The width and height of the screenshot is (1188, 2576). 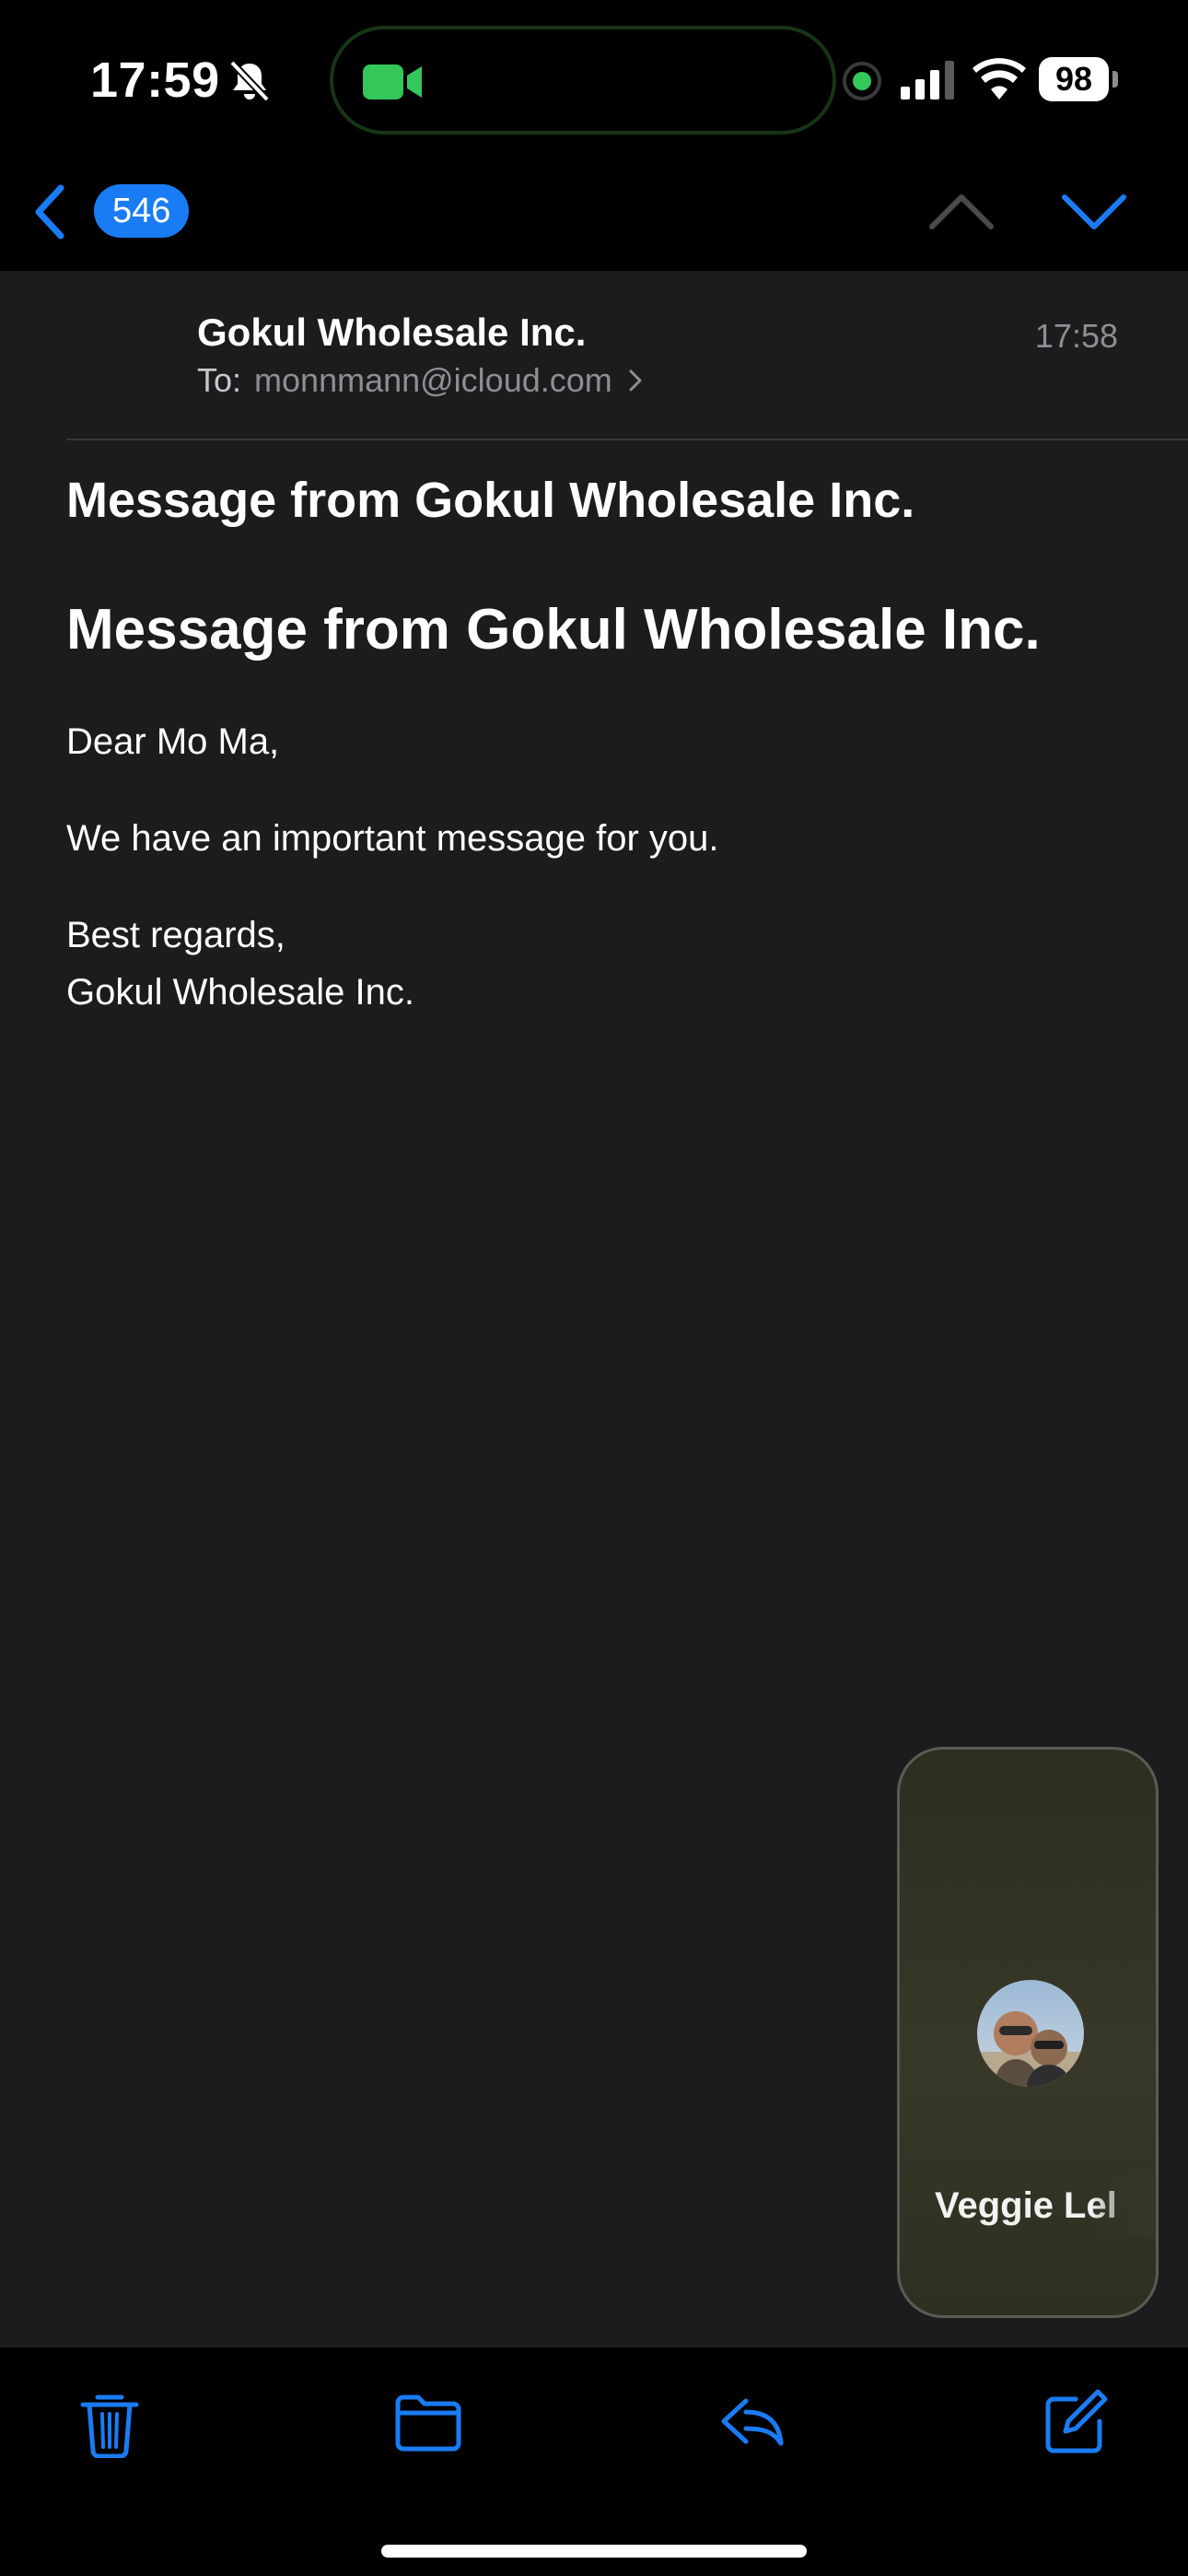 I want to click on status-time: 17:59, so click(x=155, y=80).